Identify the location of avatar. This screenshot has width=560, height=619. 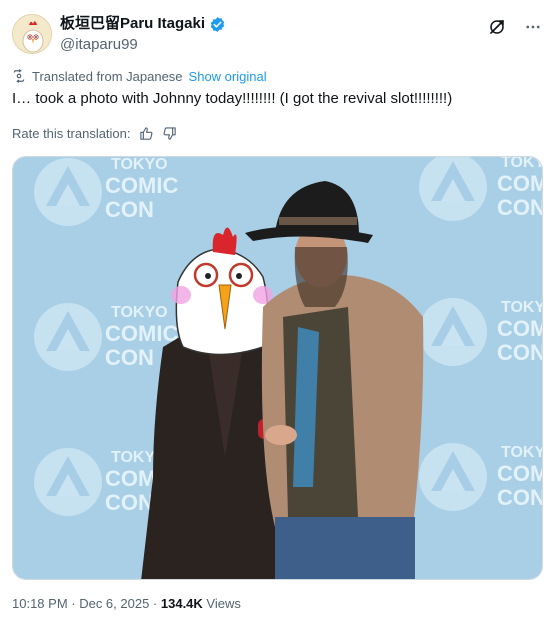
(32, 34).